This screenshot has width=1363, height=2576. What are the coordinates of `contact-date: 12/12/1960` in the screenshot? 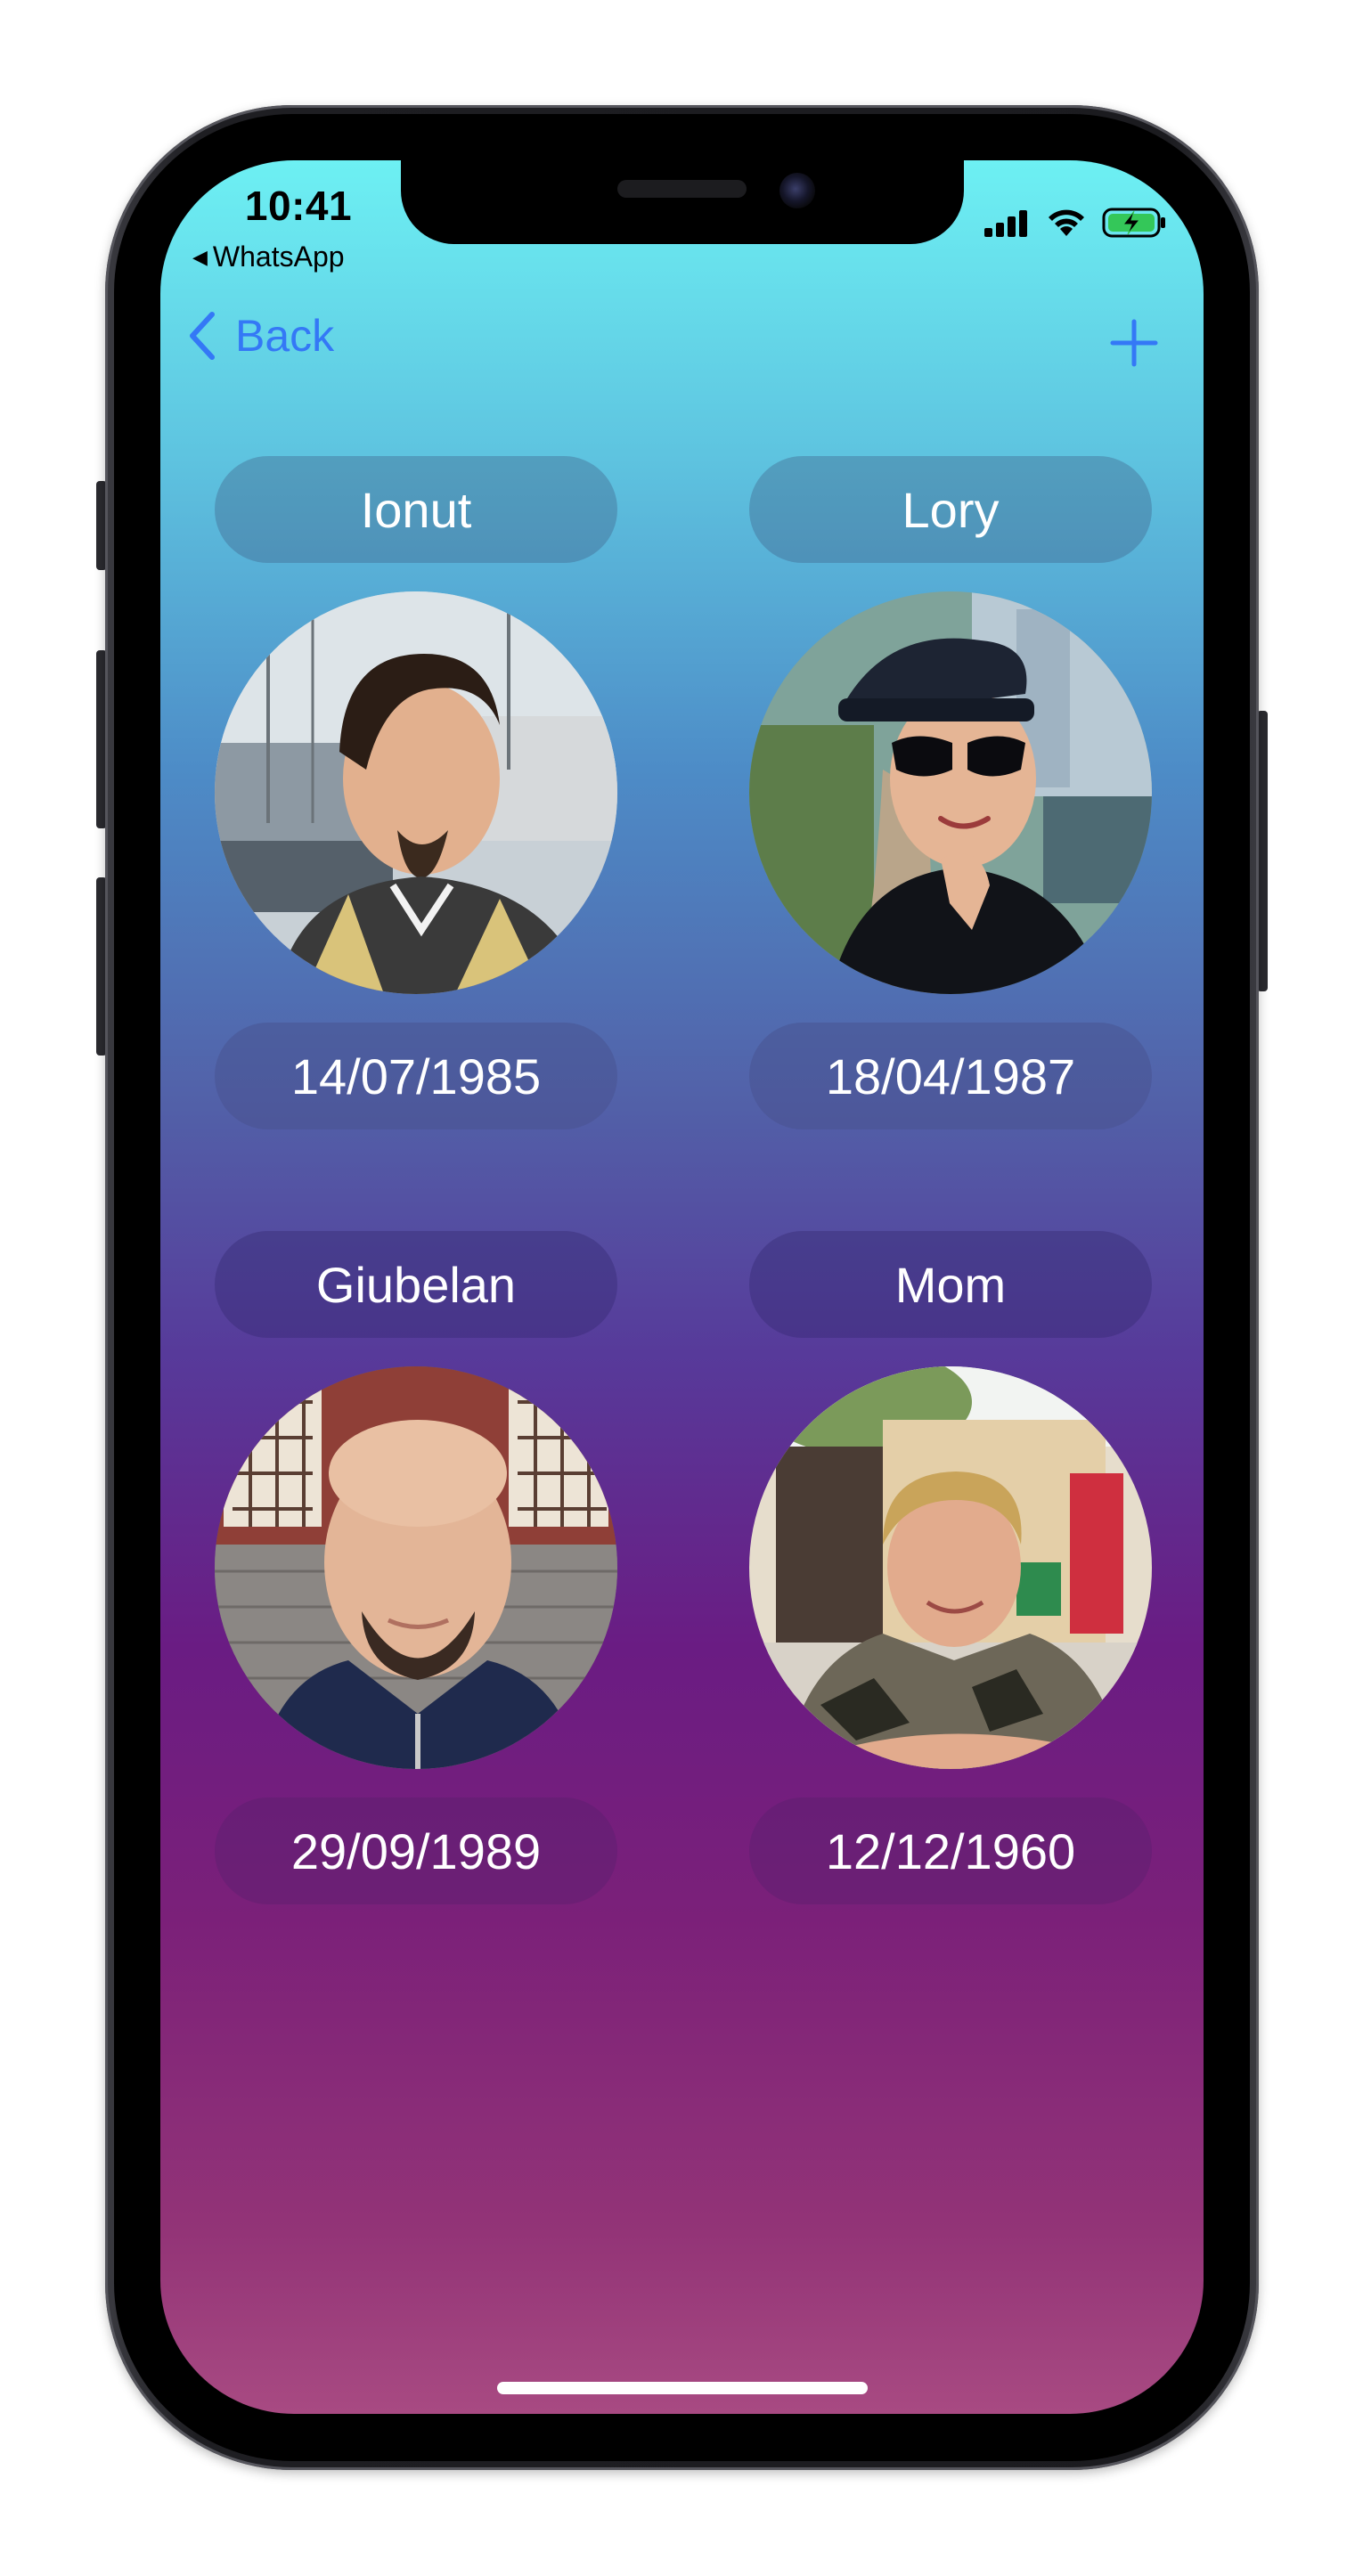 It's located at (950, 1851).